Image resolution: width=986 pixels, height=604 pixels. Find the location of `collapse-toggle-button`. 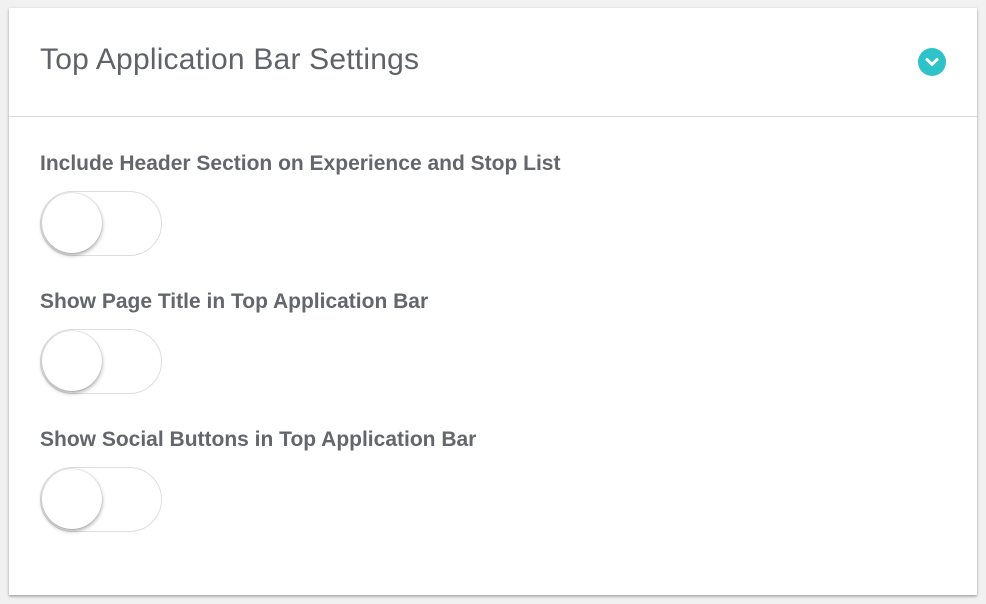

collapse-toggle-button is located at coordinates (932, 62).